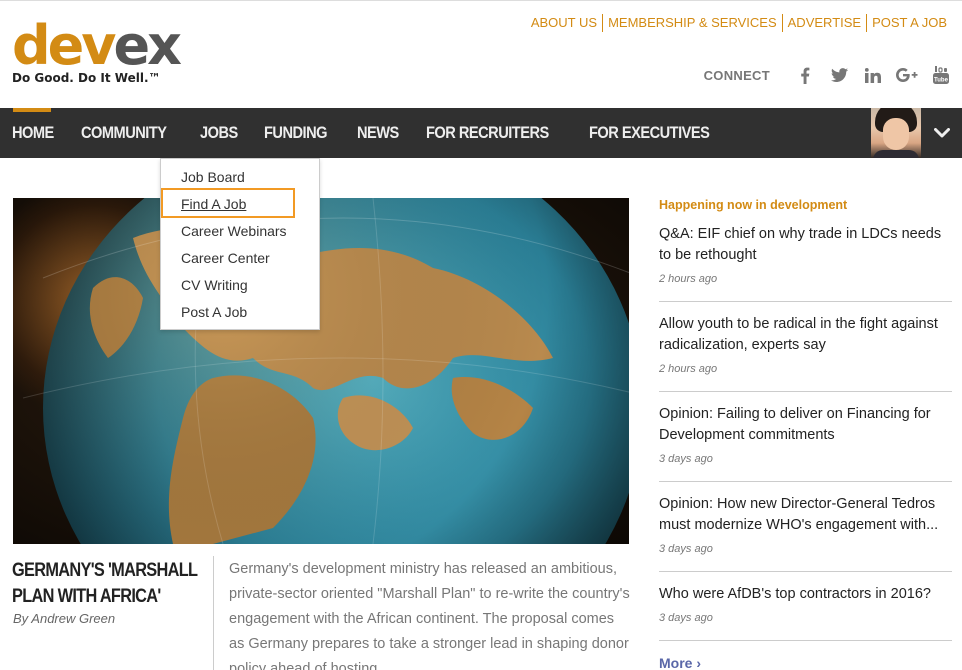 The width and height of the screenshot is (962, 670). I want to click on article-divider, so click(213, 613).